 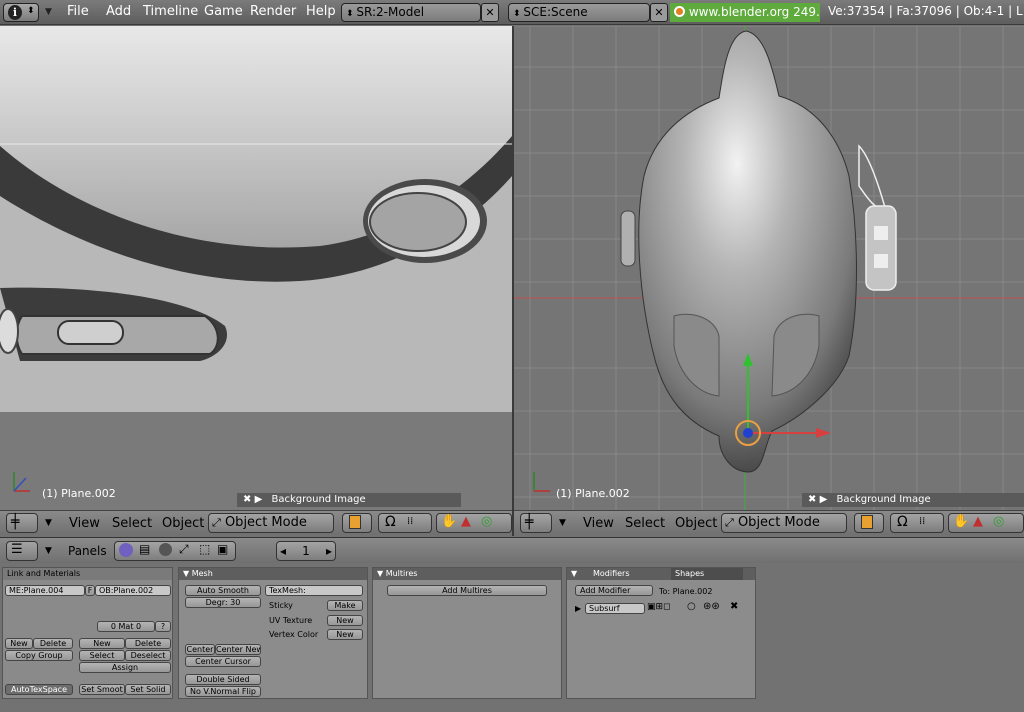 What do you see at coordinates (102, 643) in the screenshot?
I see `new-material-button: New` at bounding box center [102, 643].